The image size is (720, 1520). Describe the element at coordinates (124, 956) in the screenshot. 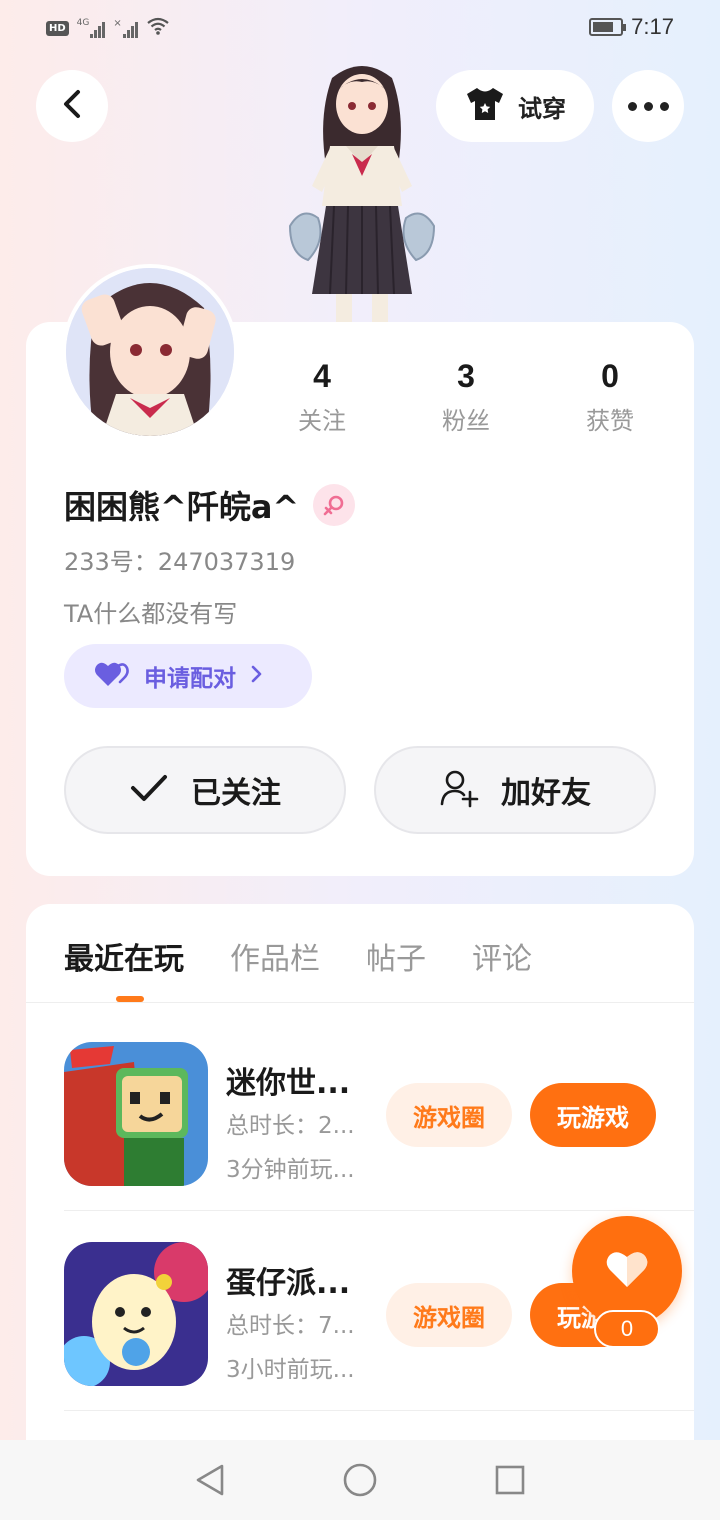

I see `tab-recently-played: 最近在玩` at that location.